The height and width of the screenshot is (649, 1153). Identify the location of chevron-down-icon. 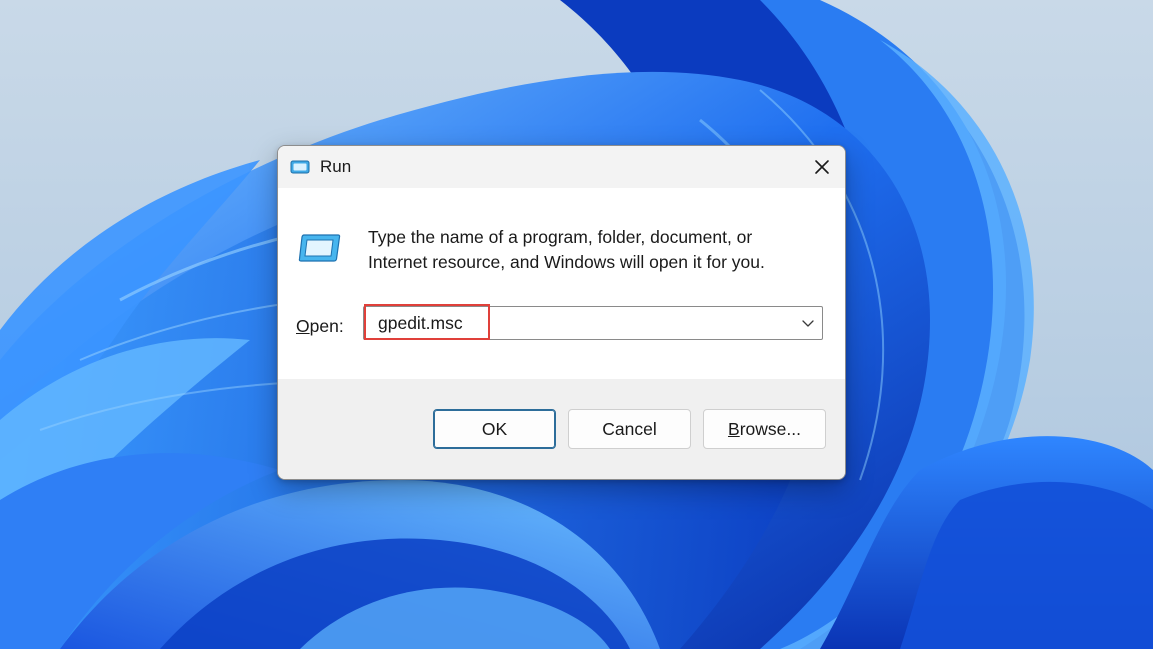
(808, 323).